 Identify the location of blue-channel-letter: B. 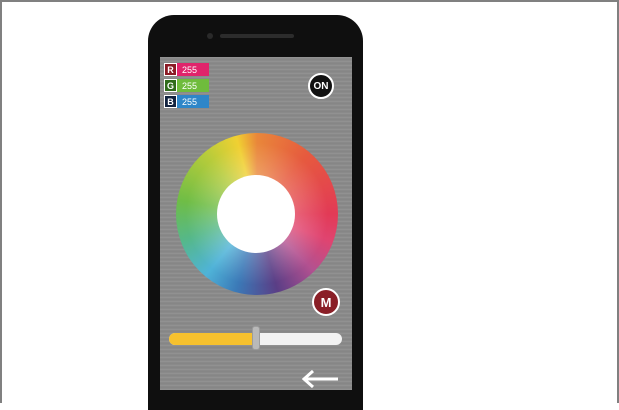
(170, 101).